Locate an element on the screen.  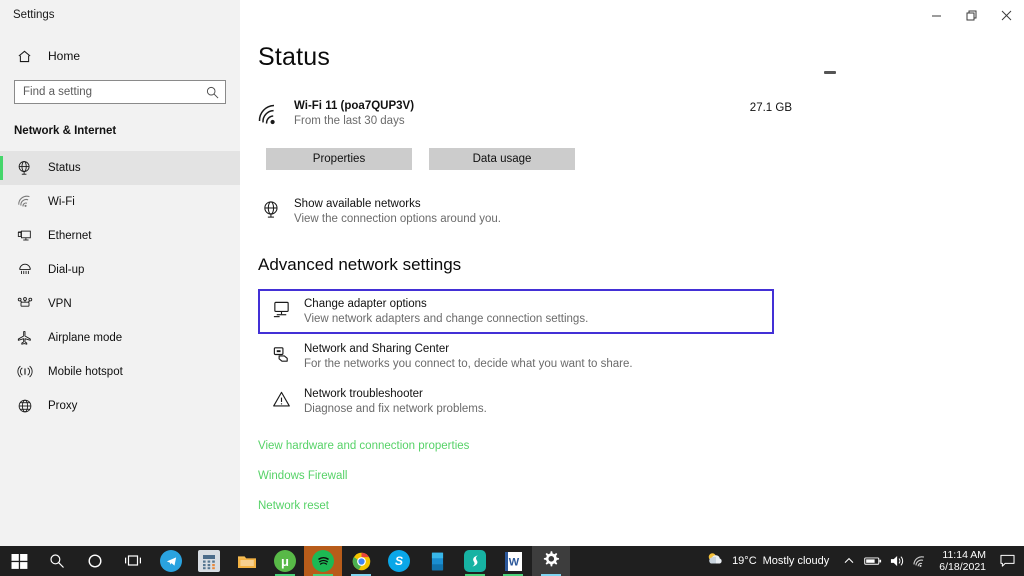
dialup-icon is located at coordinates (24, 270).